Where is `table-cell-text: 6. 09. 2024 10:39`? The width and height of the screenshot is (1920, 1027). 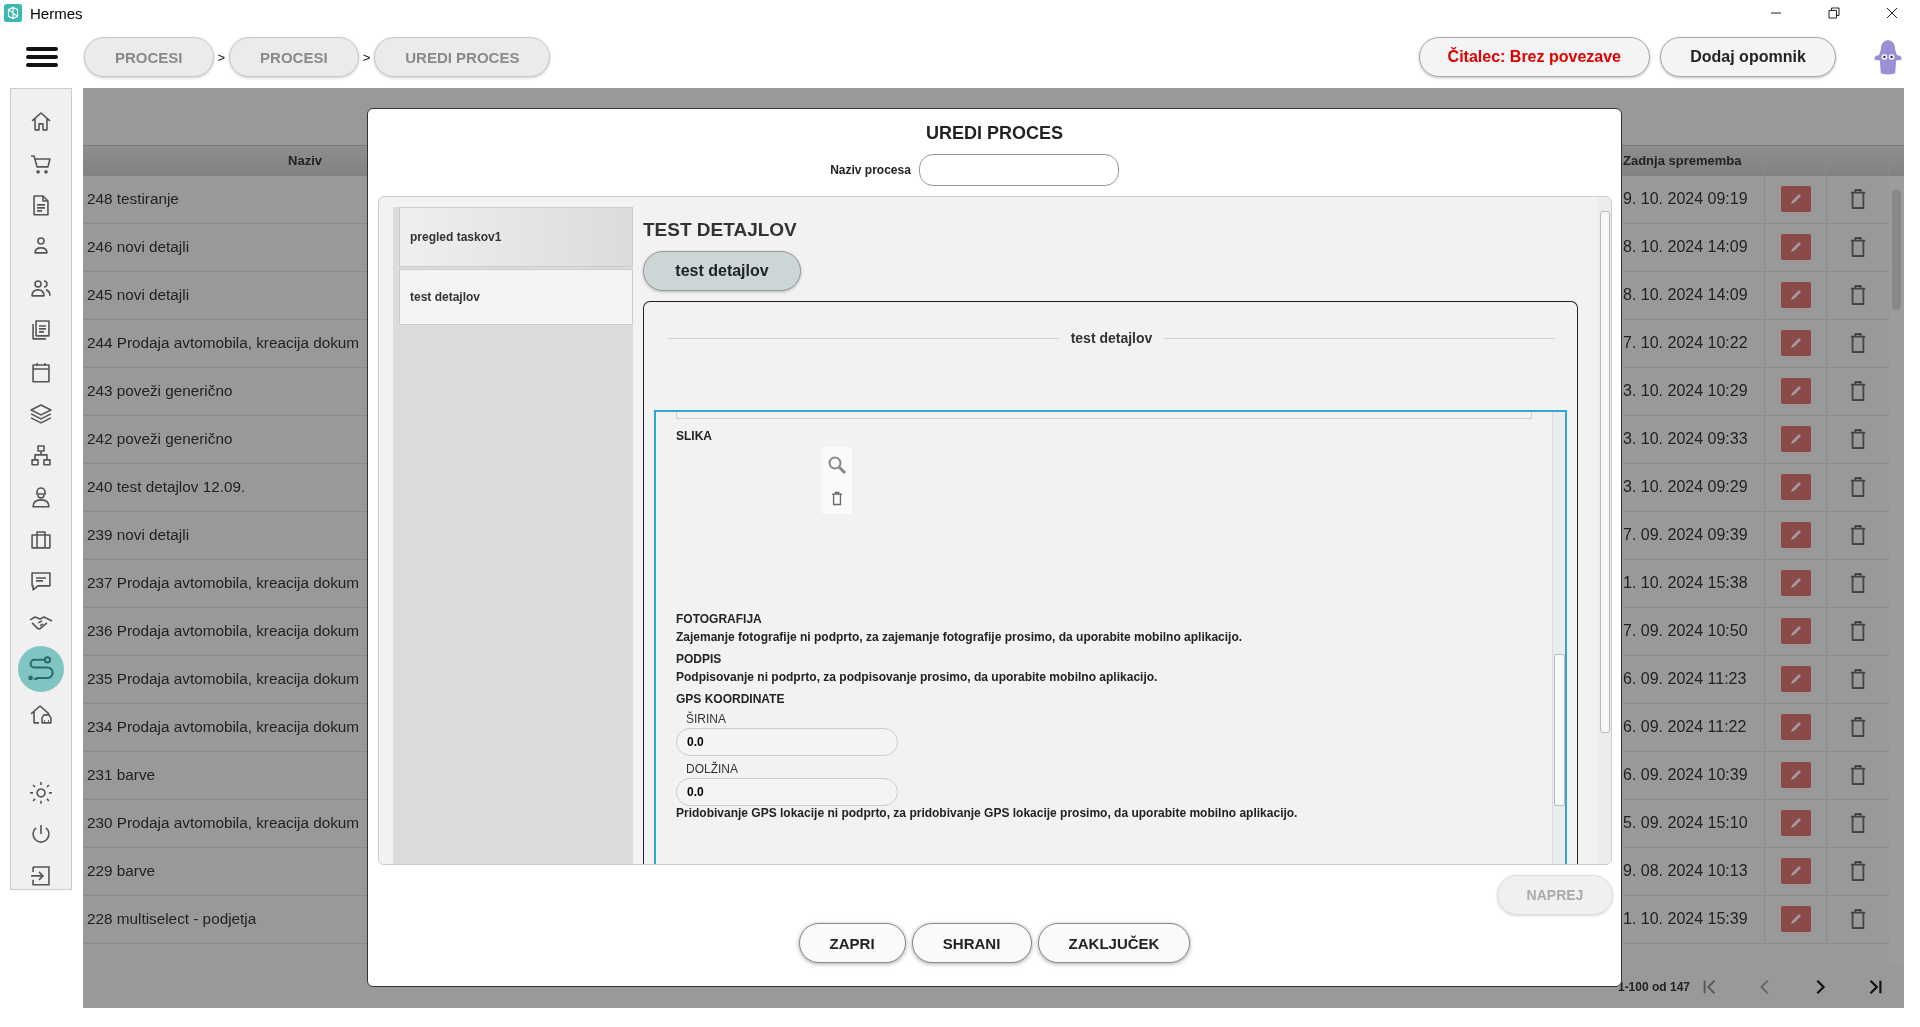
table-cell-text: 6. 09. 2024 10:39 is located at coordinates (1686, 775).